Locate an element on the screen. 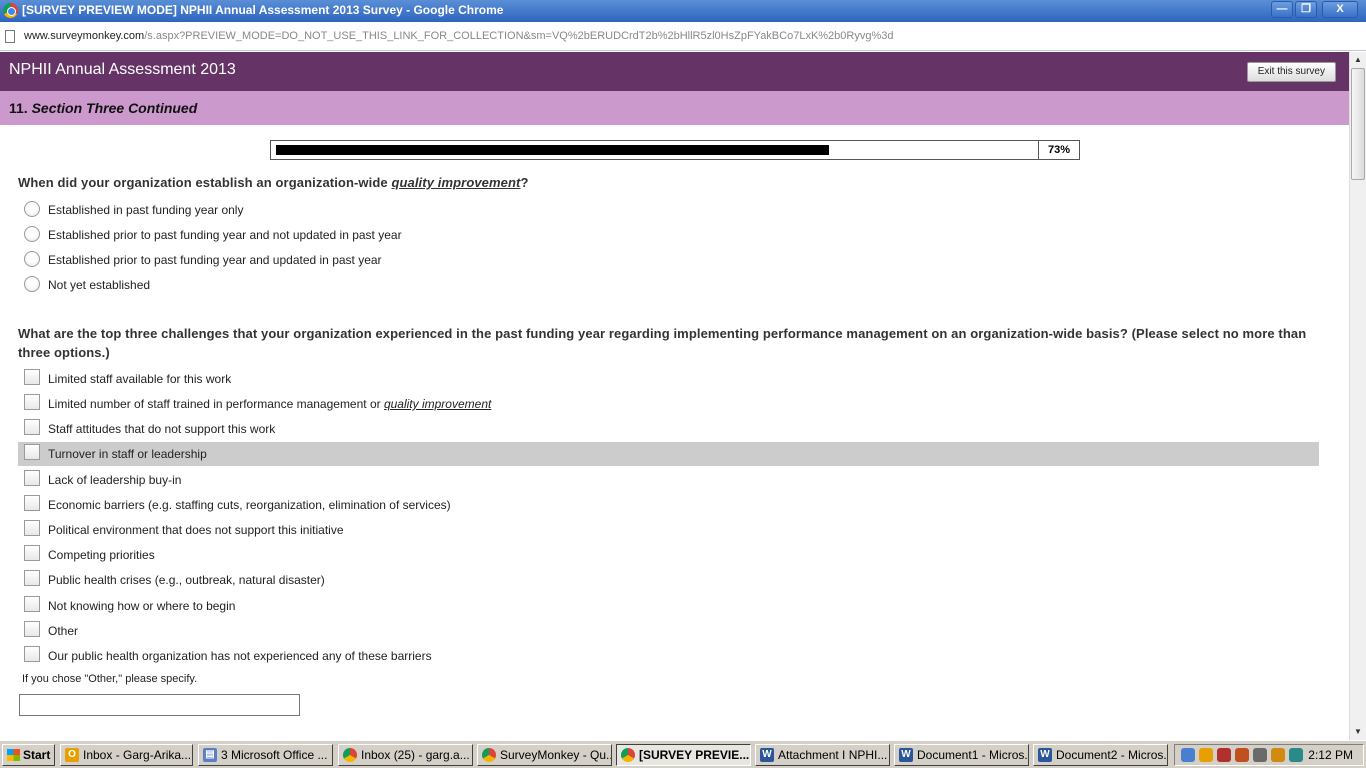  checkbox-option: Competing priorities is located at coordinates (668, 555).